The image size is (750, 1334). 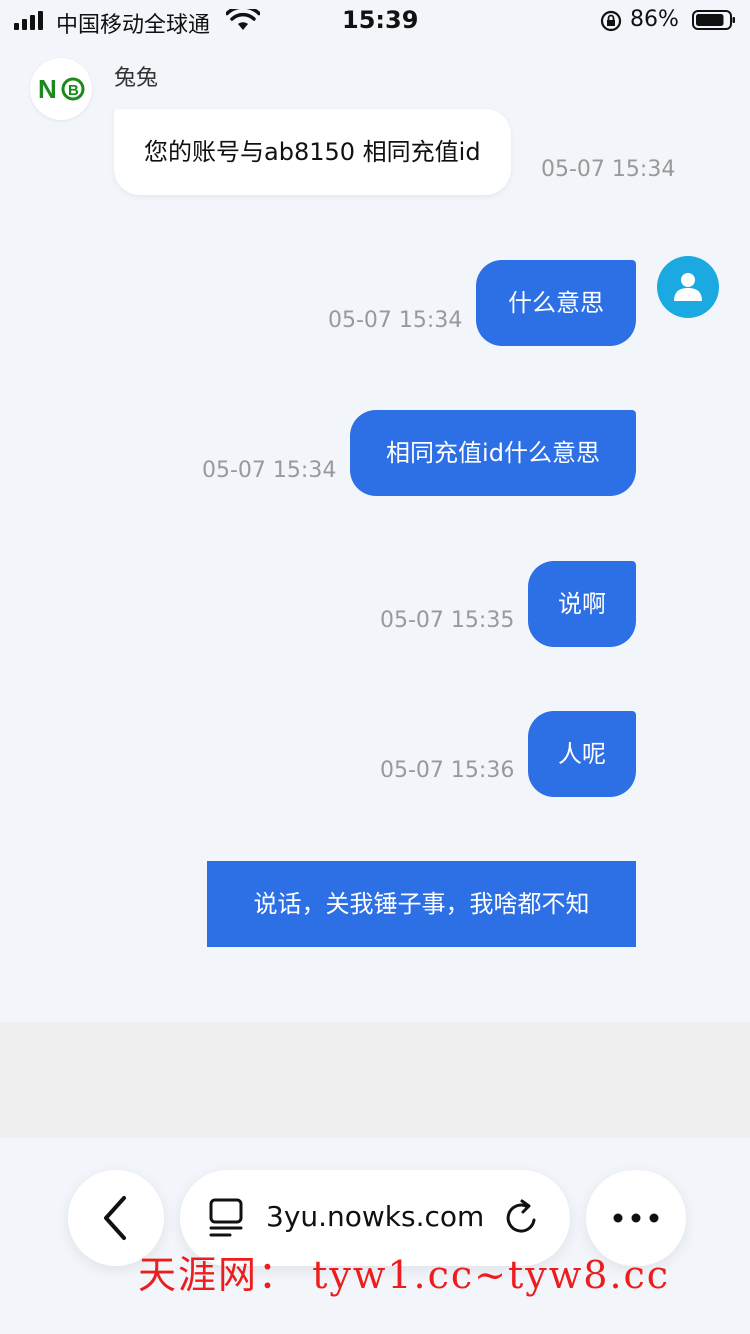 I want to click on user-icon, so click(x=688, y=287).